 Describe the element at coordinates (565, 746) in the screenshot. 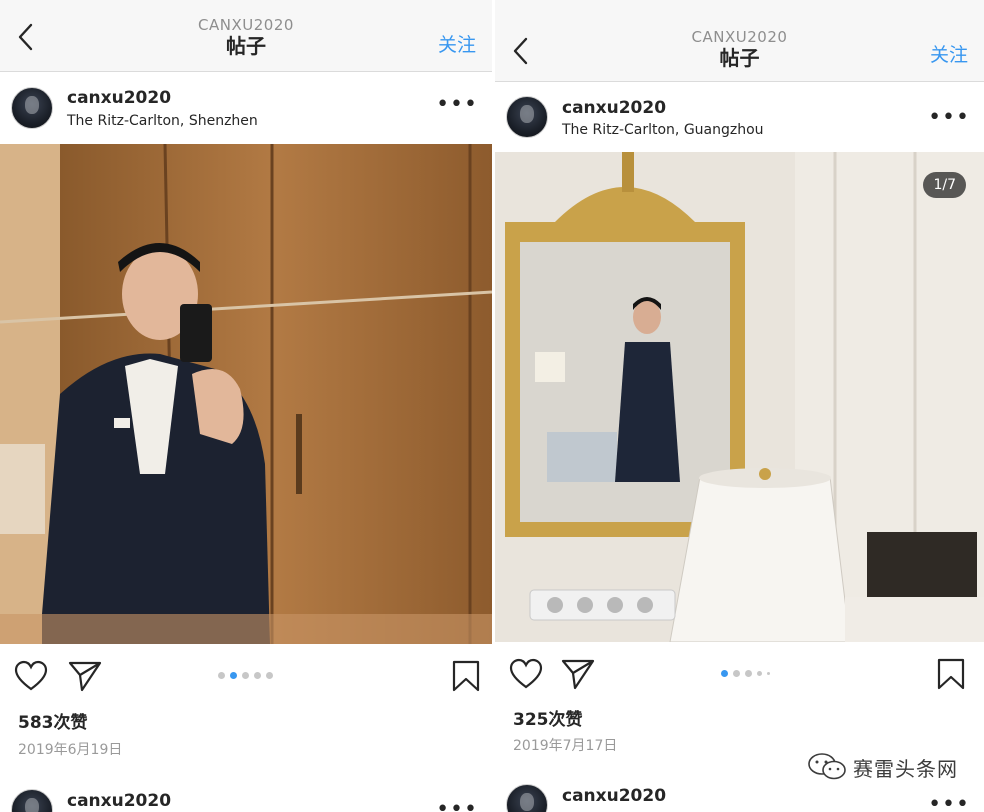

I see `post-date: 2019年7月17日` at that location.